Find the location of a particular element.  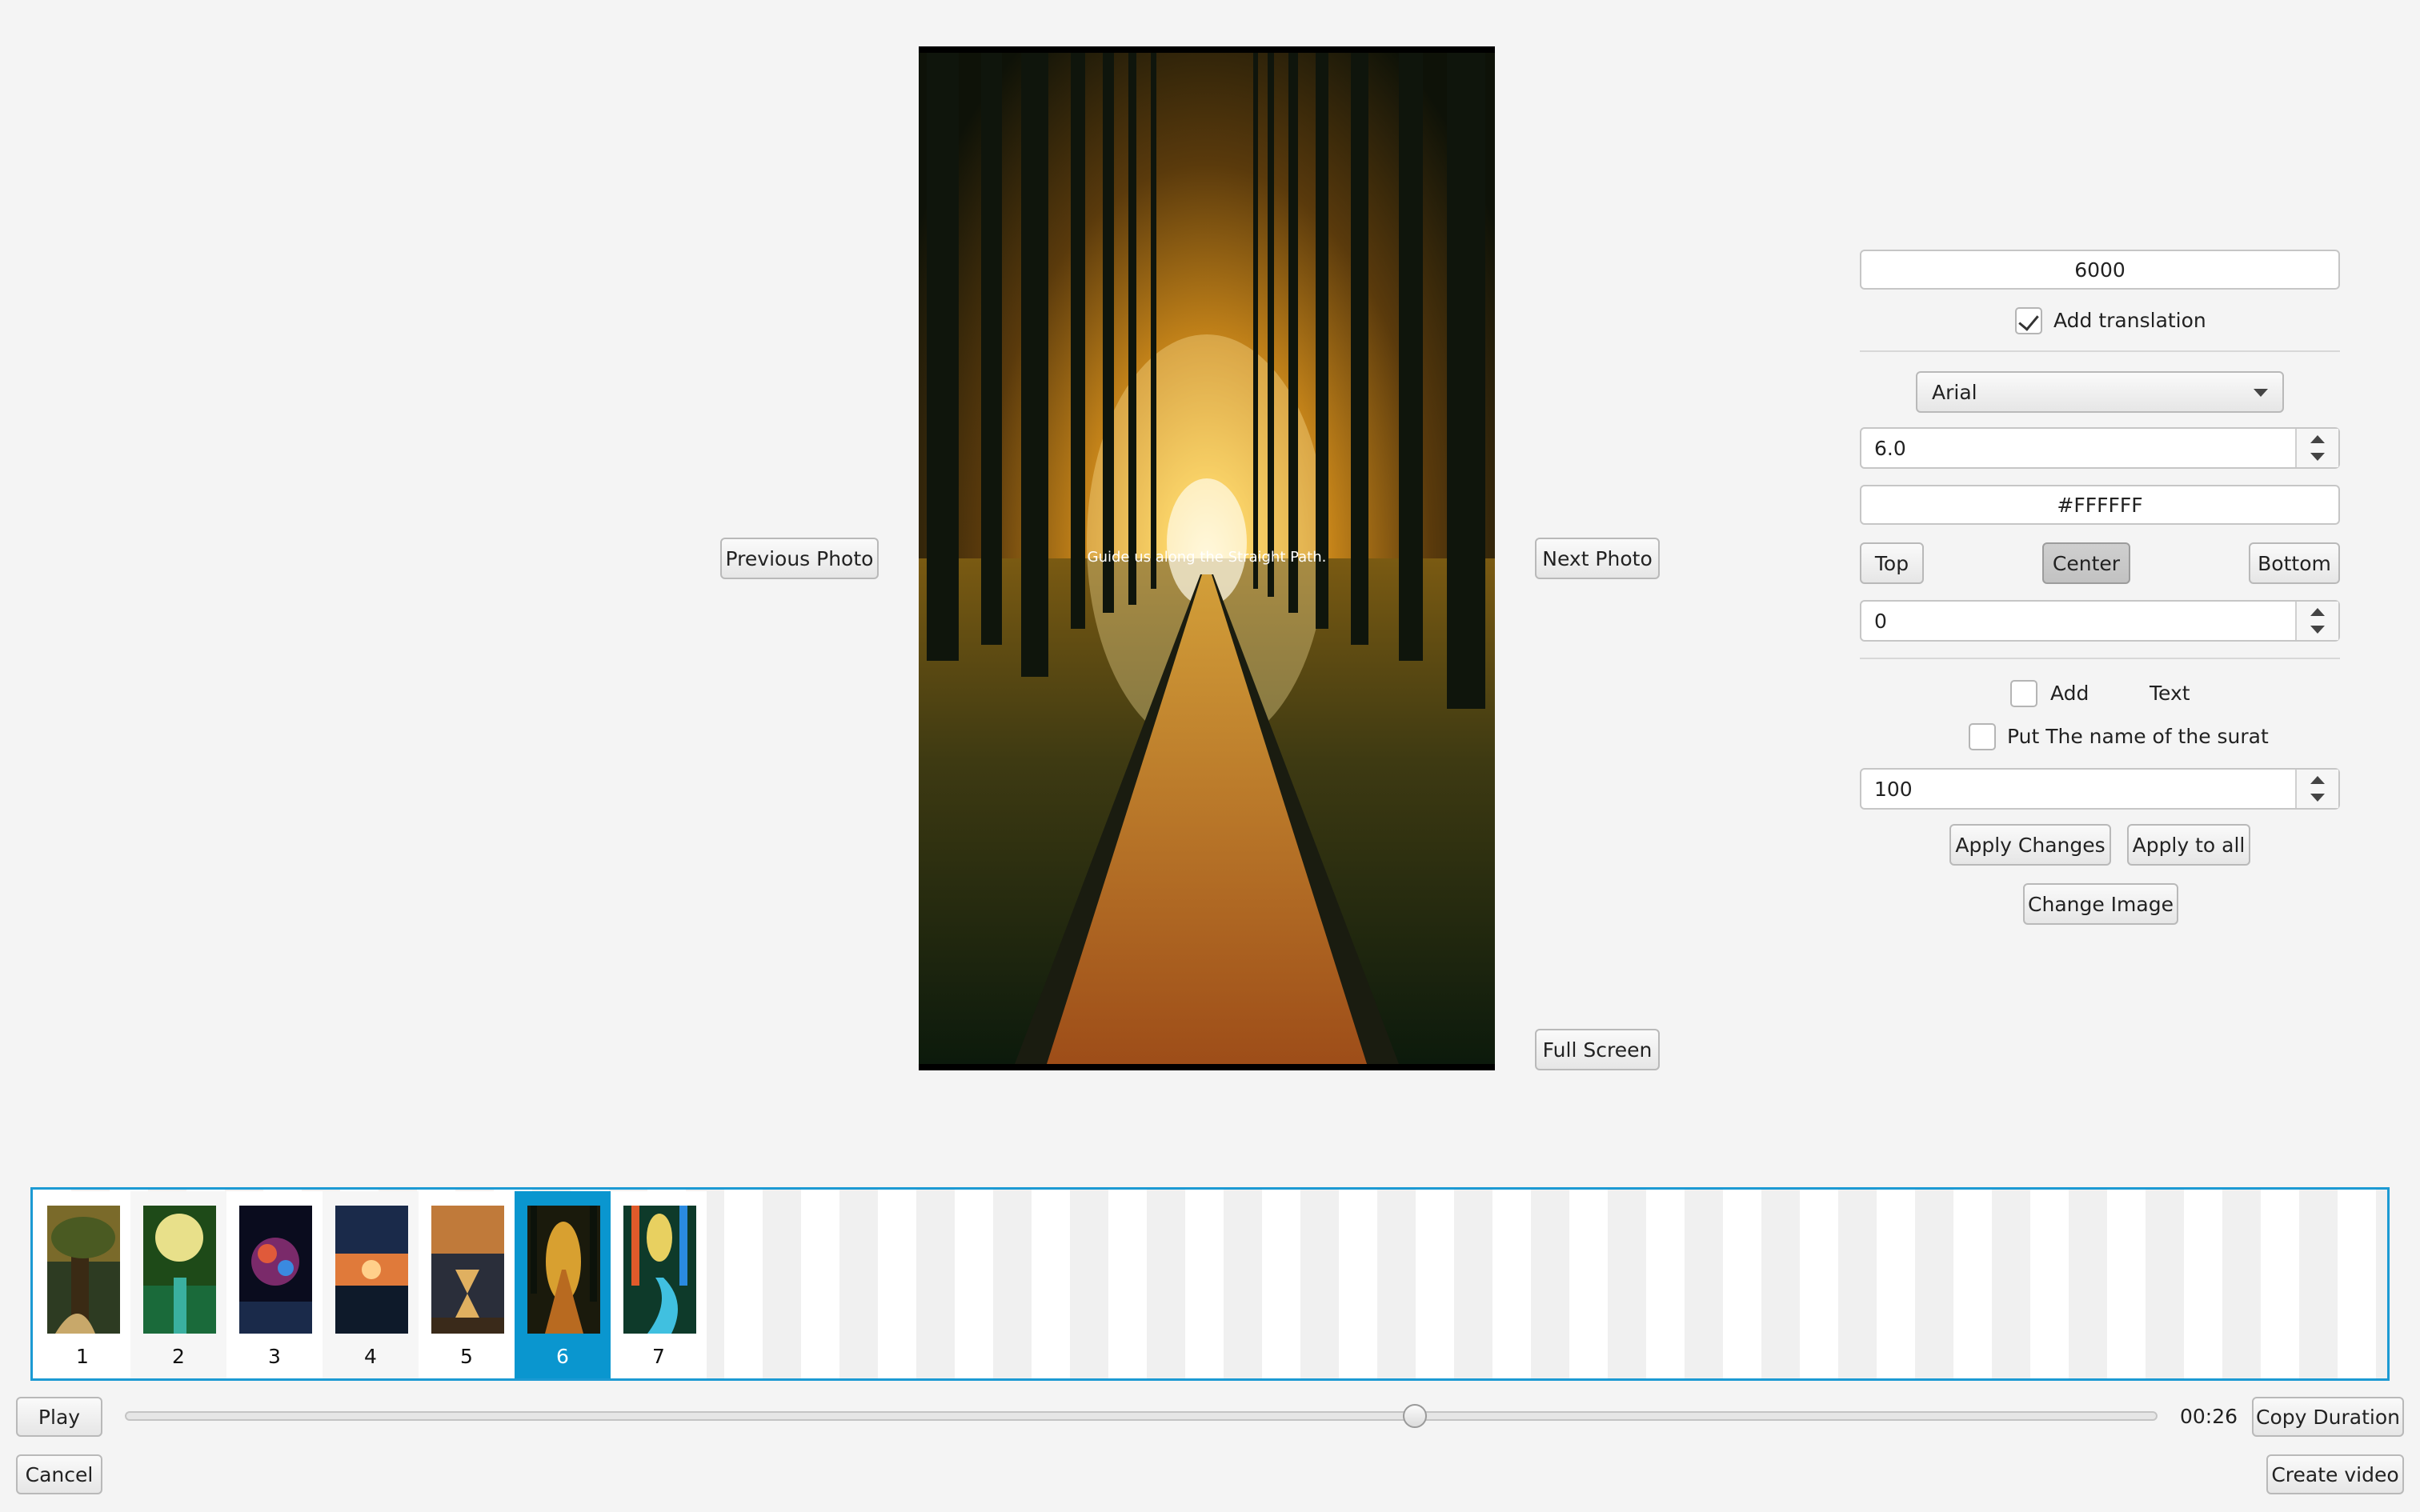

offset-value: 0 is located at coordinates (1880, 621).